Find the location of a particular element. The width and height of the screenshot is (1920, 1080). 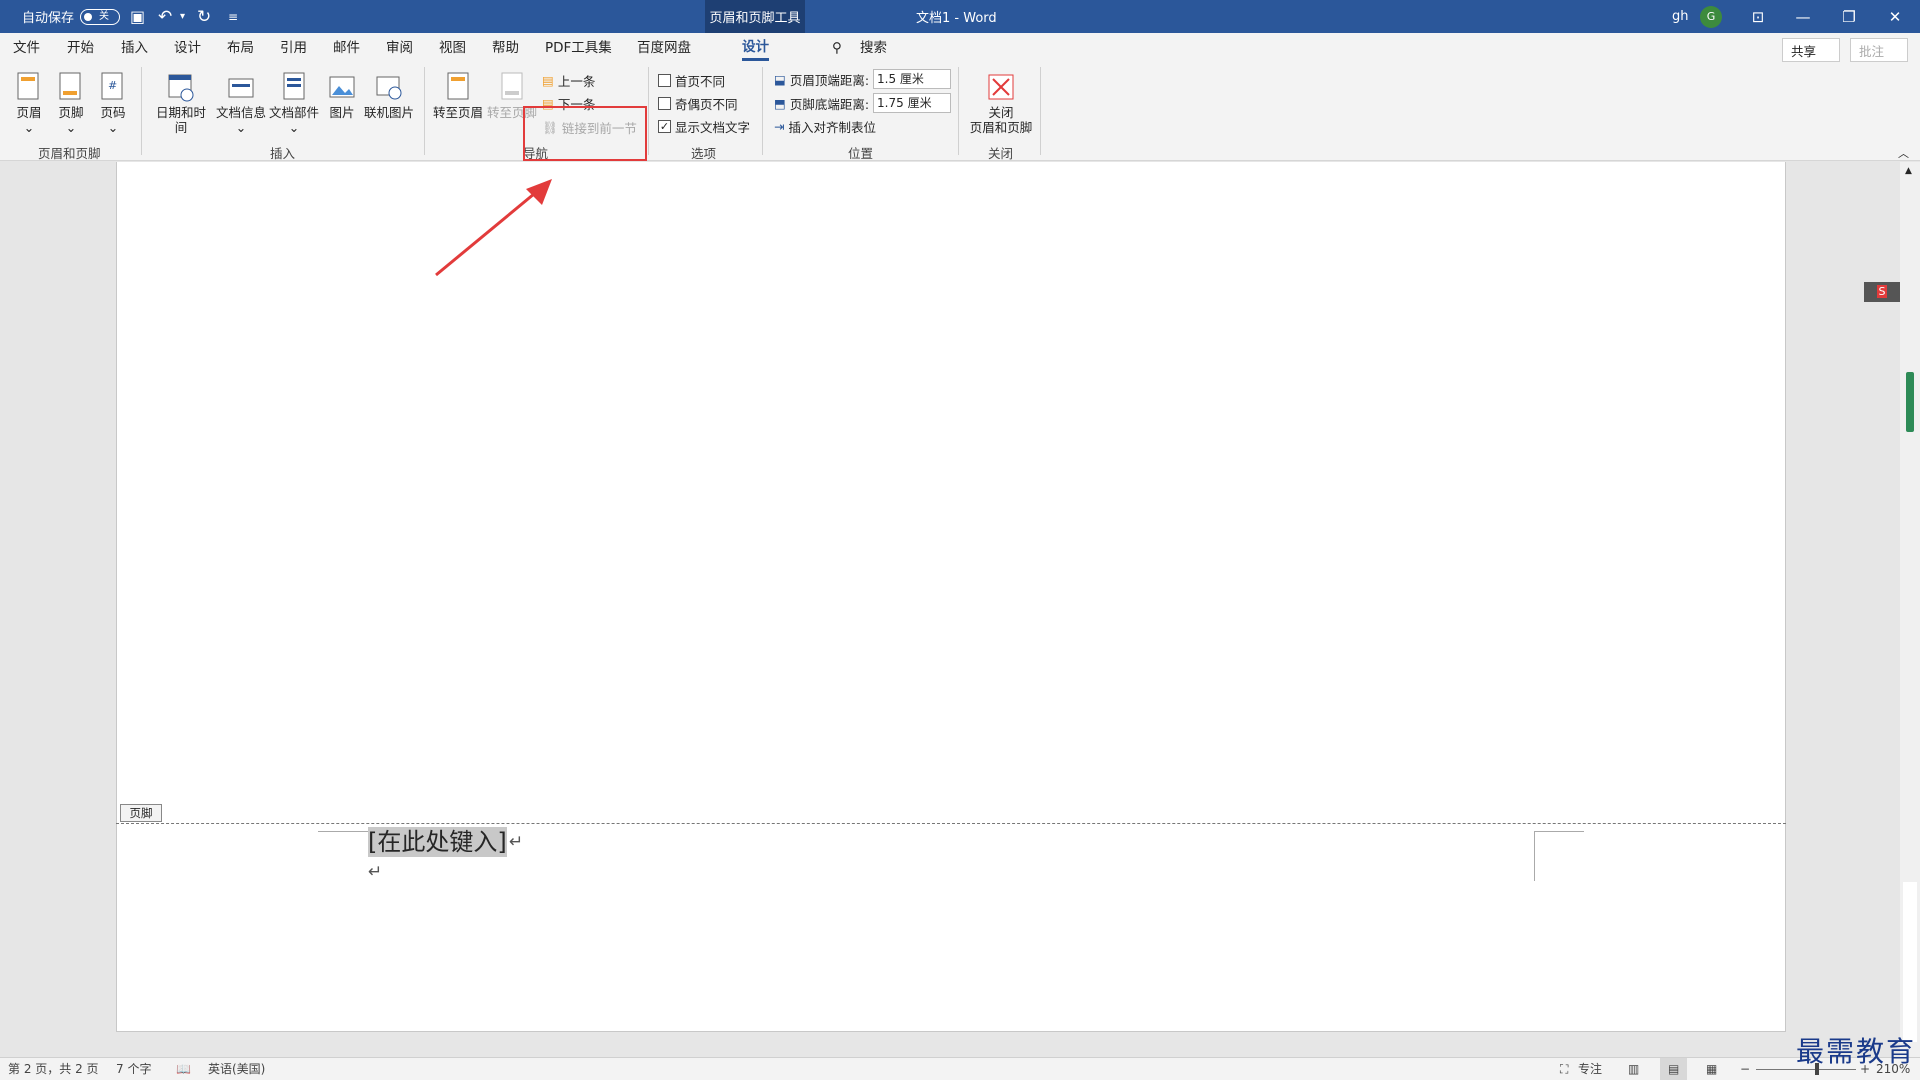

tab-view: 视图 is located at coordinates (452, 48).